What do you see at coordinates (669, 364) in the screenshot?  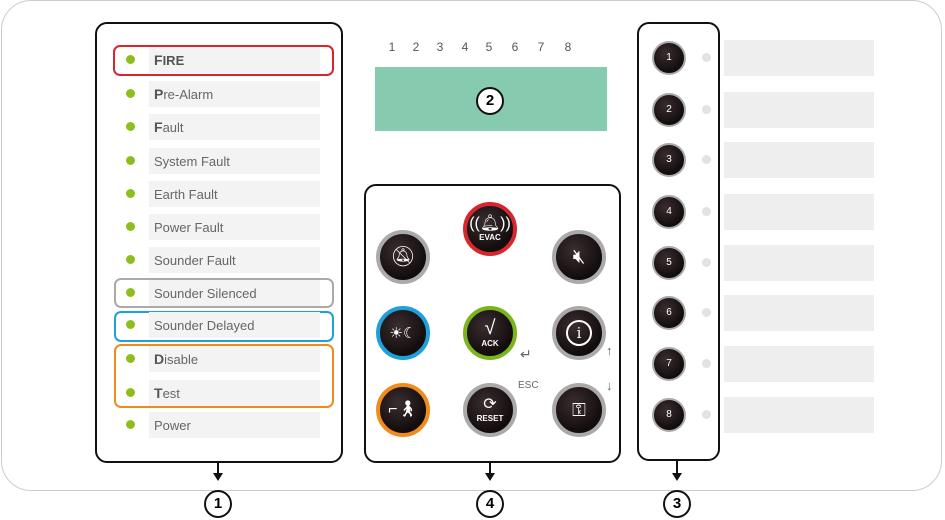 I see `zone-button: 7` at bounding box center [669, 364].